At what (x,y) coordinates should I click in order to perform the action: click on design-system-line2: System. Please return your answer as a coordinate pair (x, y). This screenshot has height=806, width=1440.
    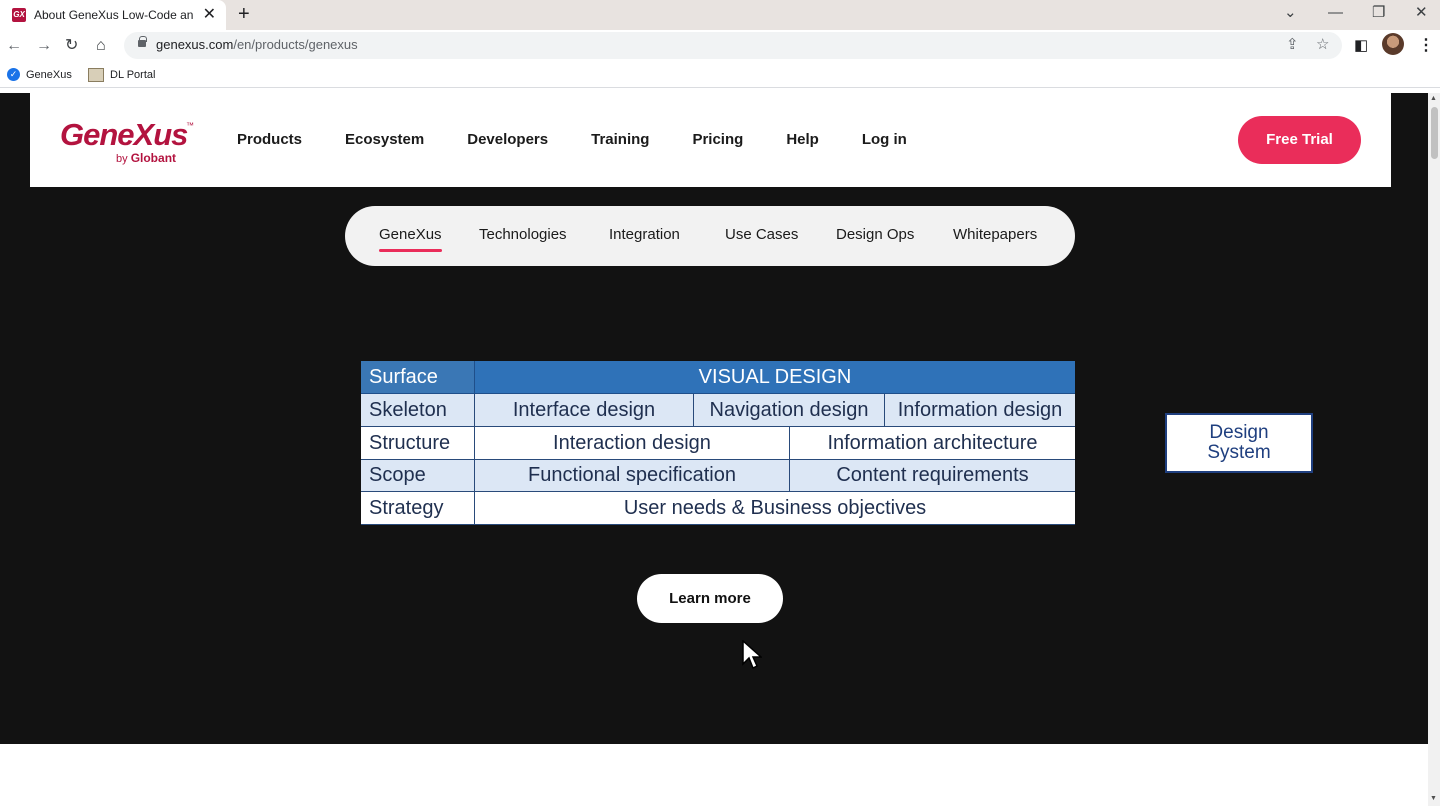
    Looking at the image, I should click on (1239, 452).